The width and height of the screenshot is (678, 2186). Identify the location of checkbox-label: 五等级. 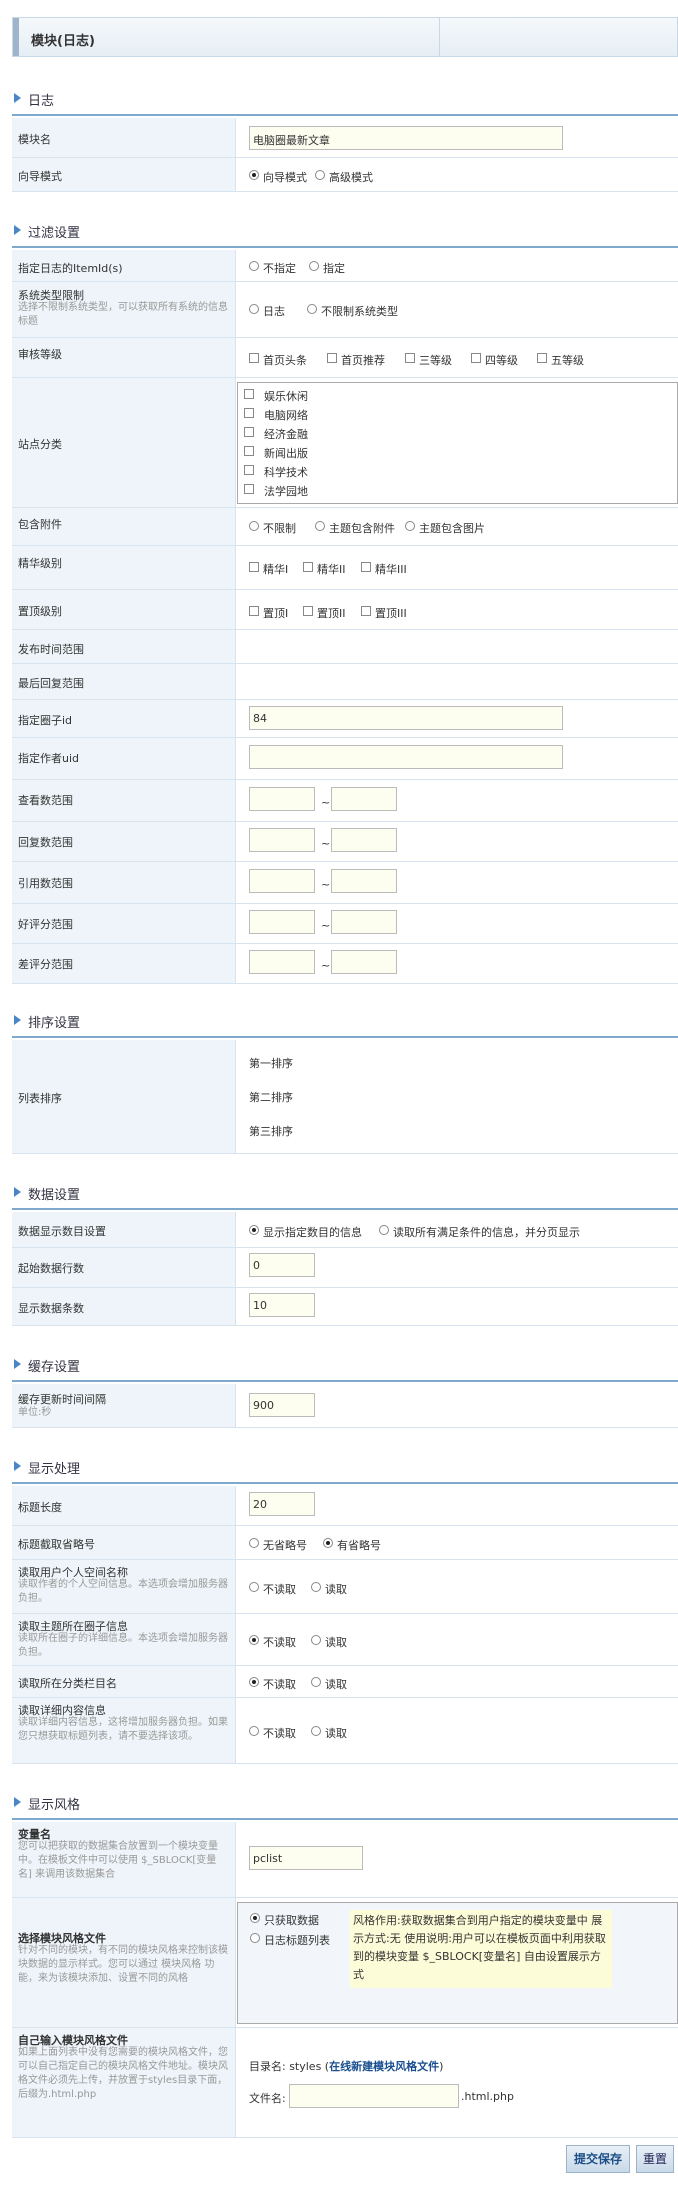
(567, 360).